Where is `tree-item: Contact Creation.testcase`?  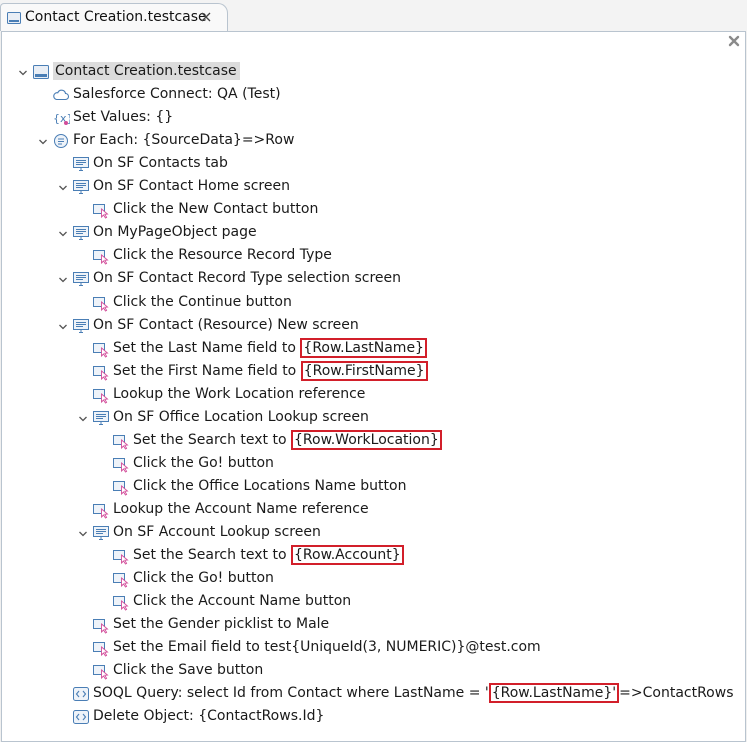
tree-item: Contact Creation.testcase is located at coordinates (373, 71).